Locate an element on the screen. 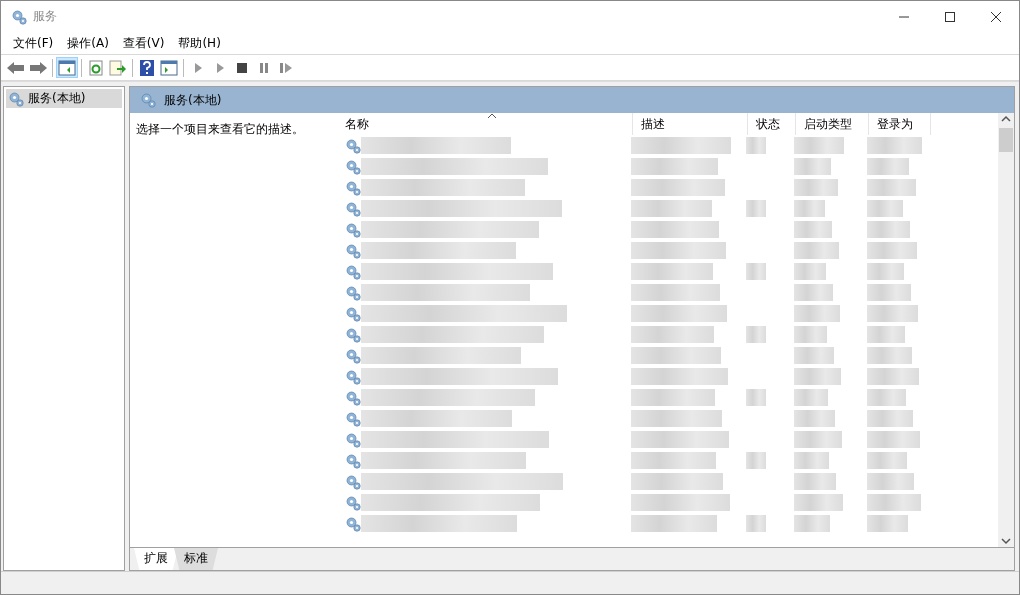 This screenshot has width=1020, height=595. close-icon is located at coordinates (996, 16).